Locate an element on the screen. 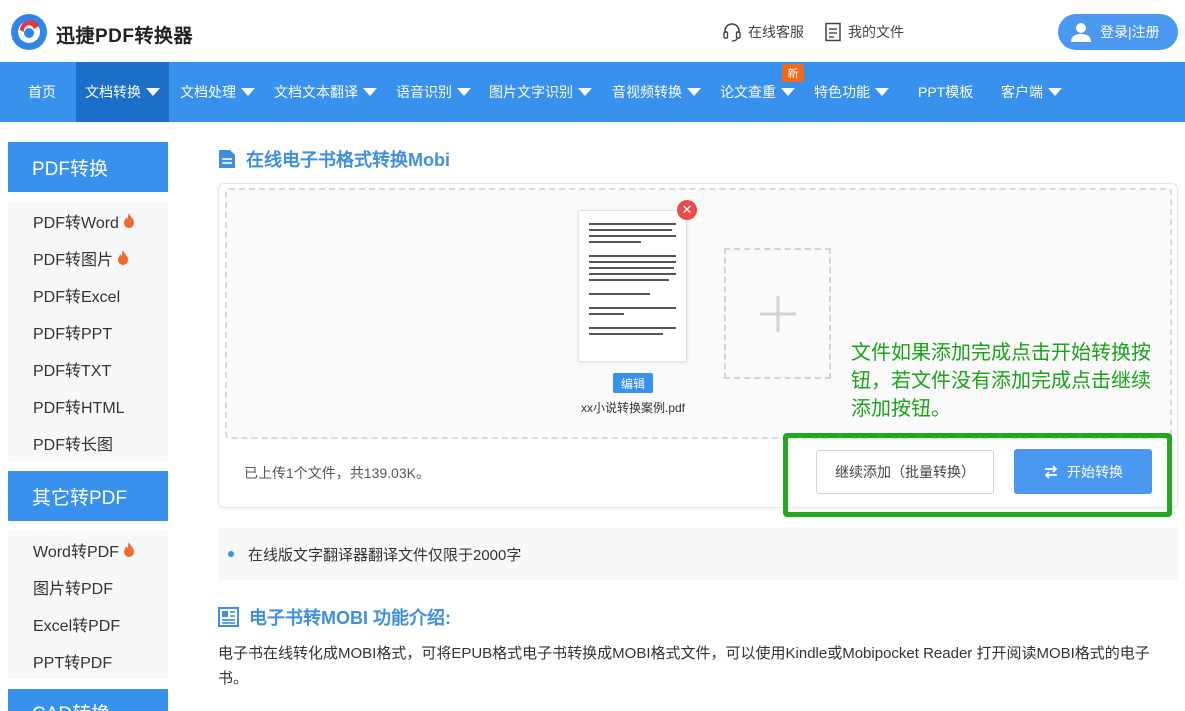 This screenshot has height=711, width=1185. sidebar-item-ppt-pdf: PPT转PDF is located at coordinates (88, 660).